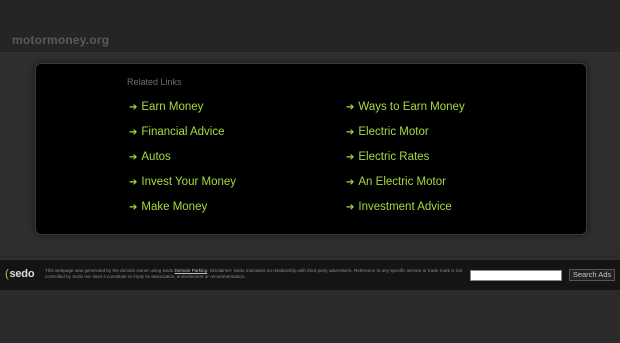 Image resolution: width=620 pixels, height=343 pixels. What do you see at coordinates (405, 187) in the screenshot?
I see `related-link-an-electric-motor: ➔ An Electric Motor` at bounding box center [405, 187].